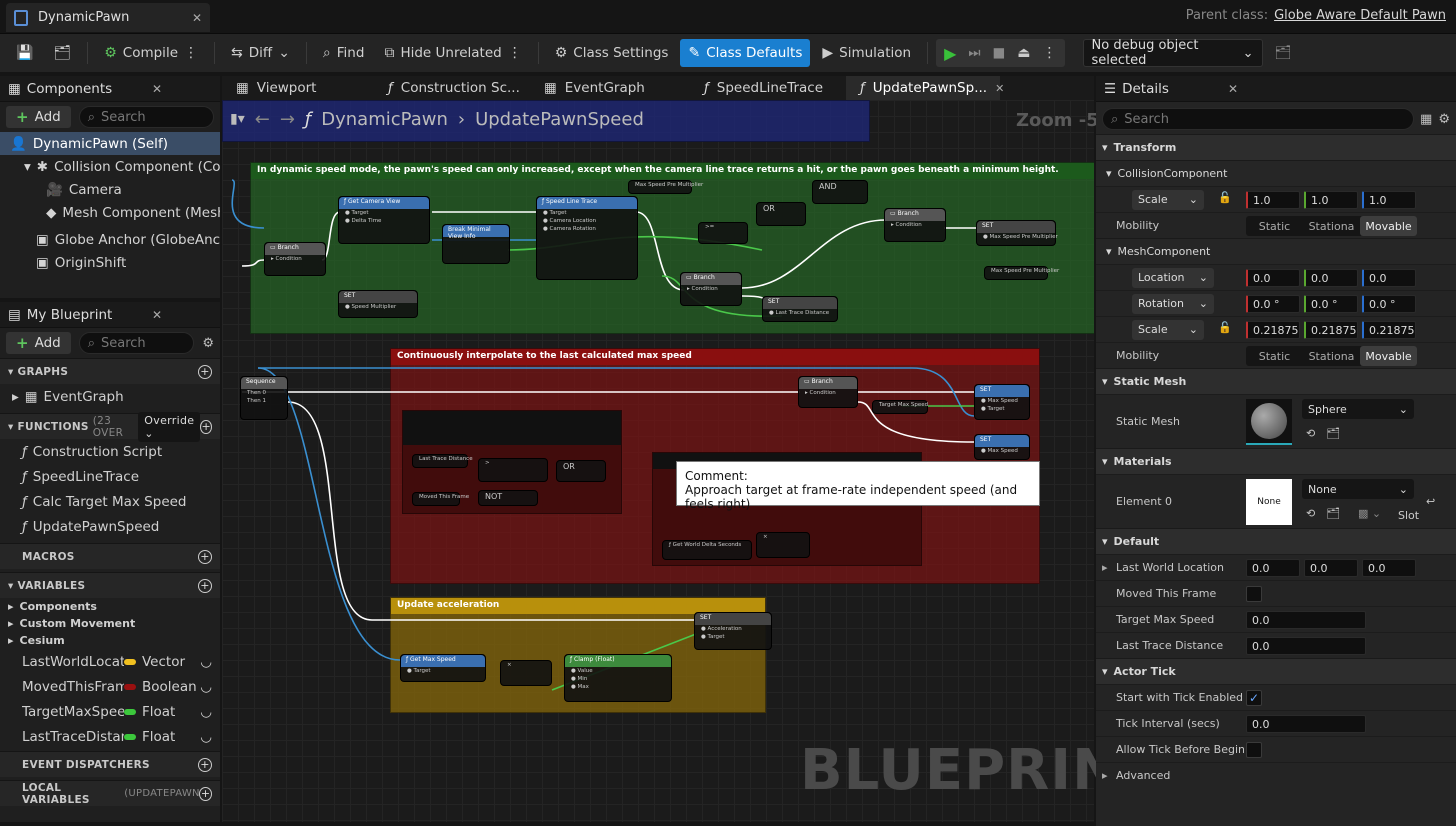  I want to click on function-item: ƒ UpdatePawnSpeed, so click(110, 526).